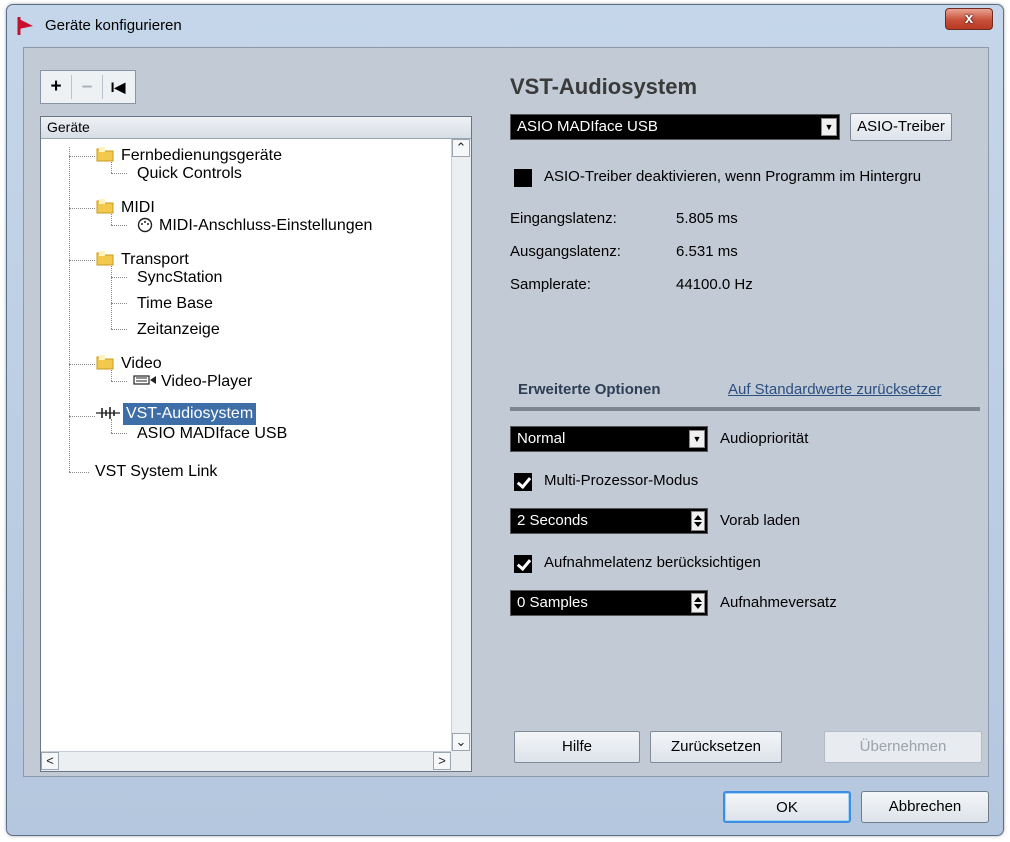 The height and width of the screenshot is (842, 1010). I want to click on tree-item-label: Quick Controls, so click(189, 173).